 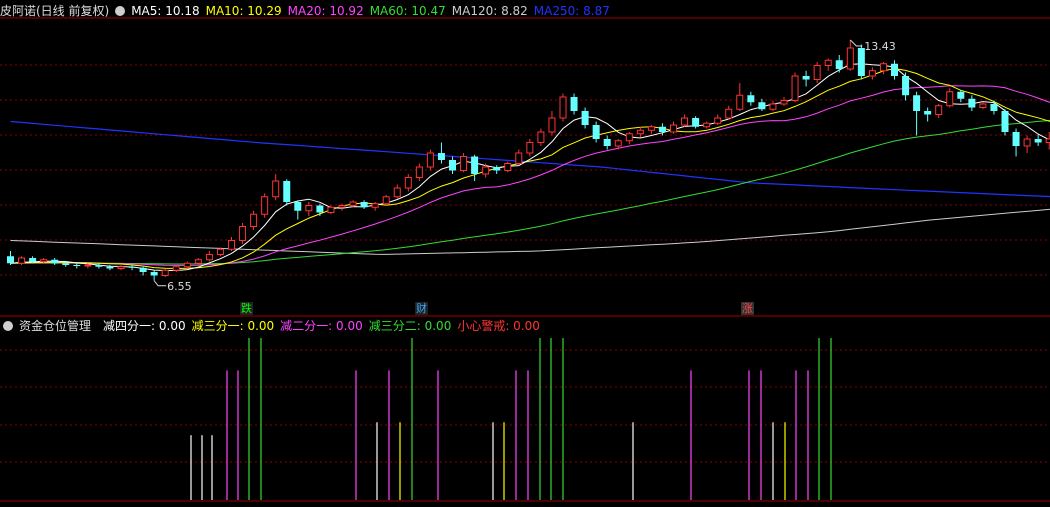 I want to click on indicator-value-0: 减四分一: 0.00, so click(x=144, y=326).